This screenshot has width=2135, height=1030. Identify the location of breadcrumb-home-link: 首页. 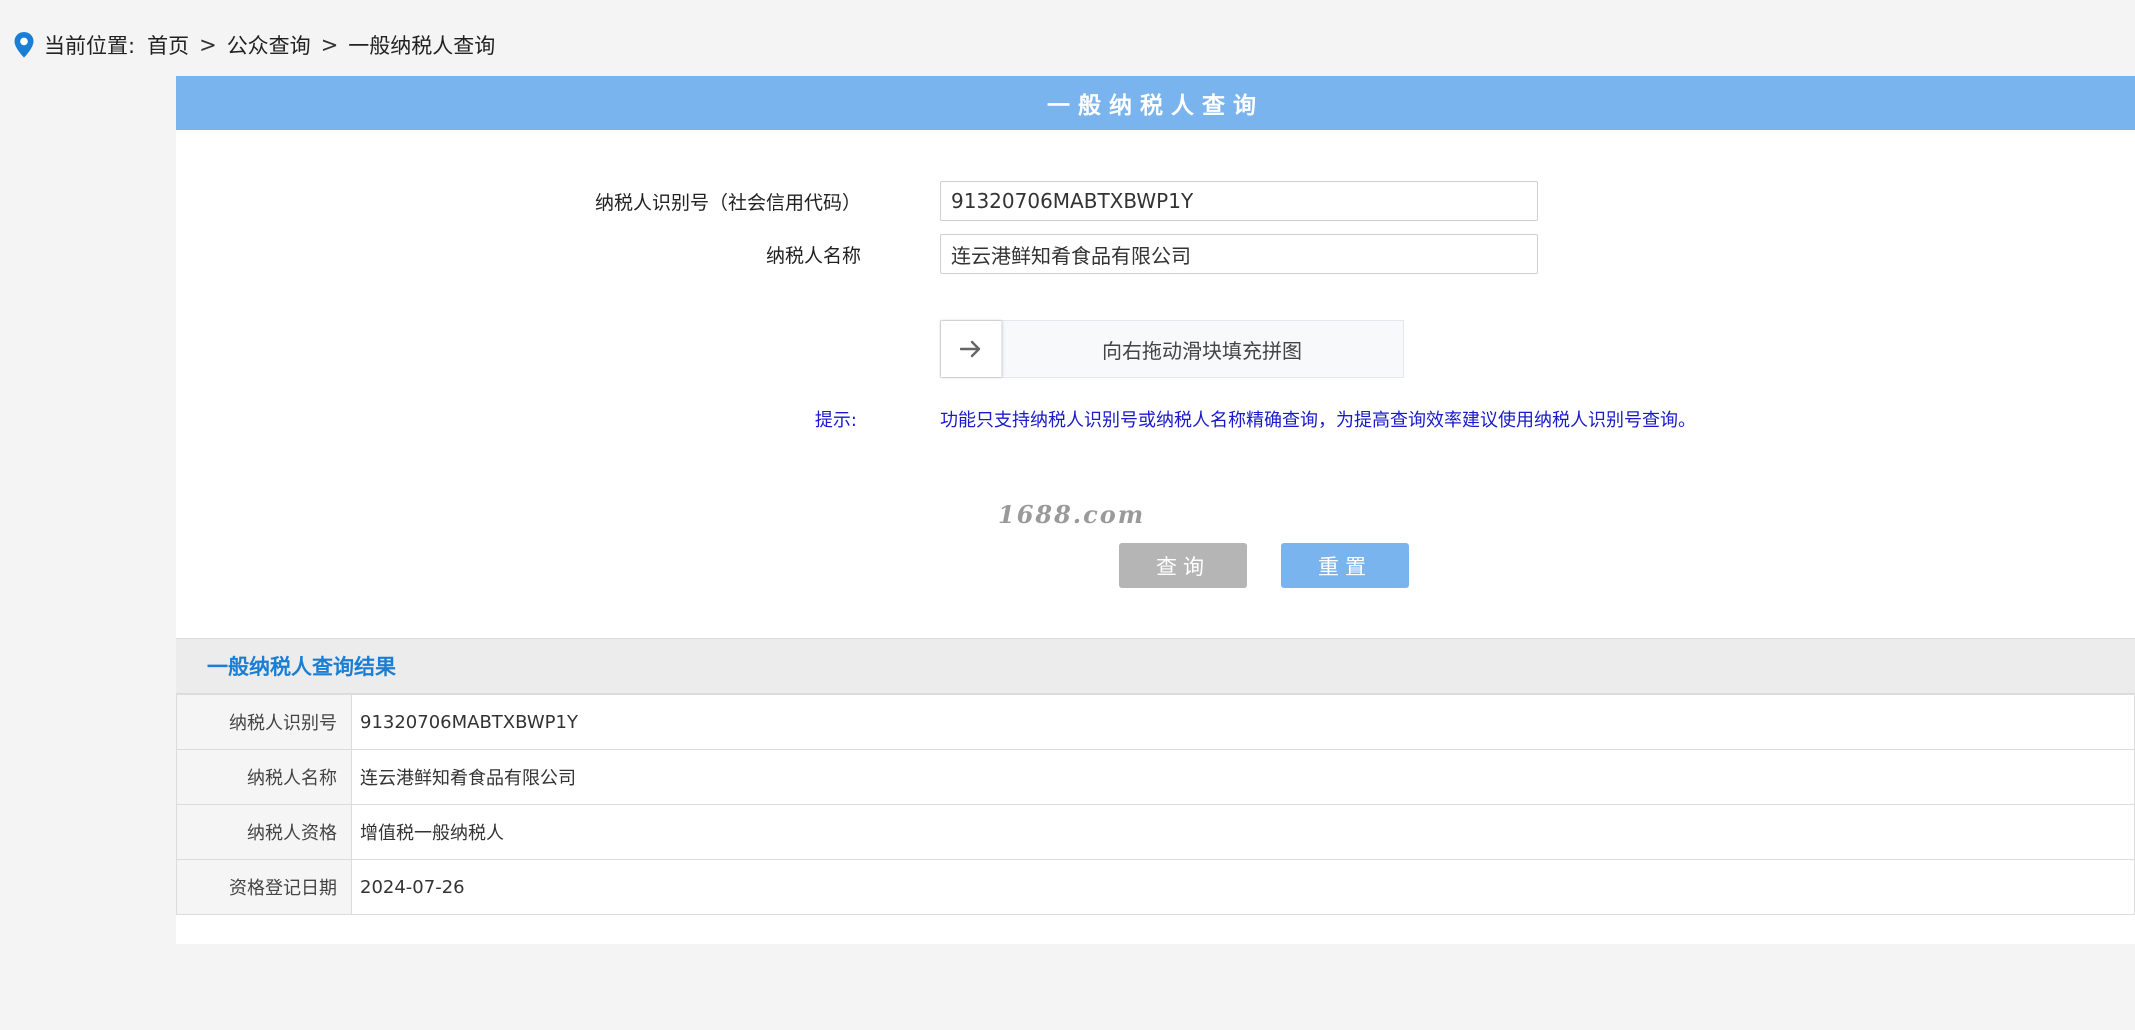
(168, 45).